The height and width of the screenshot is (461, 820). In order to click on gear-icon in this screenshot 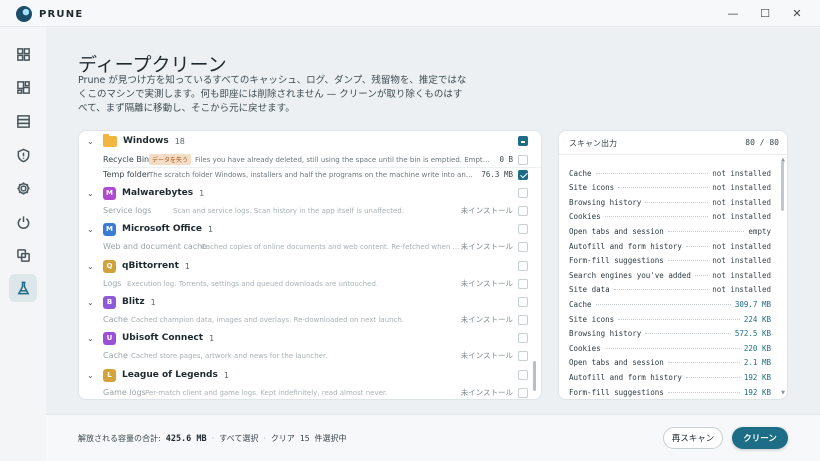, I will do `click(23, 188)`.